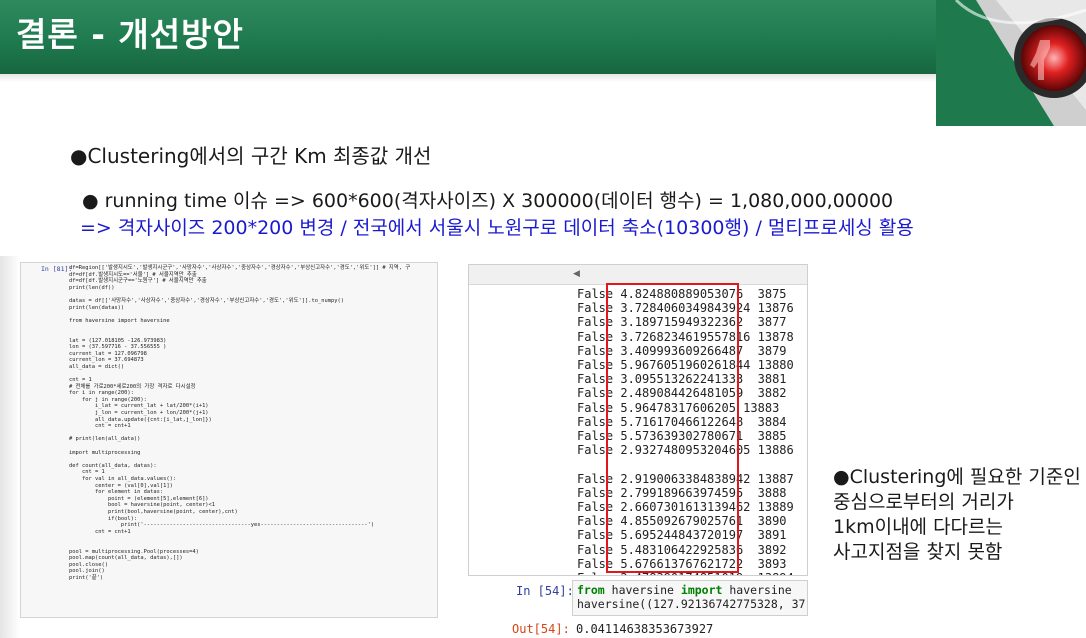 The height and width of the screenshot is (638, 1086). What do you see at coordinates (97, 307) in the screenshot?
I see `code-line: print(len(datas))` at bounding box center [97, 307].